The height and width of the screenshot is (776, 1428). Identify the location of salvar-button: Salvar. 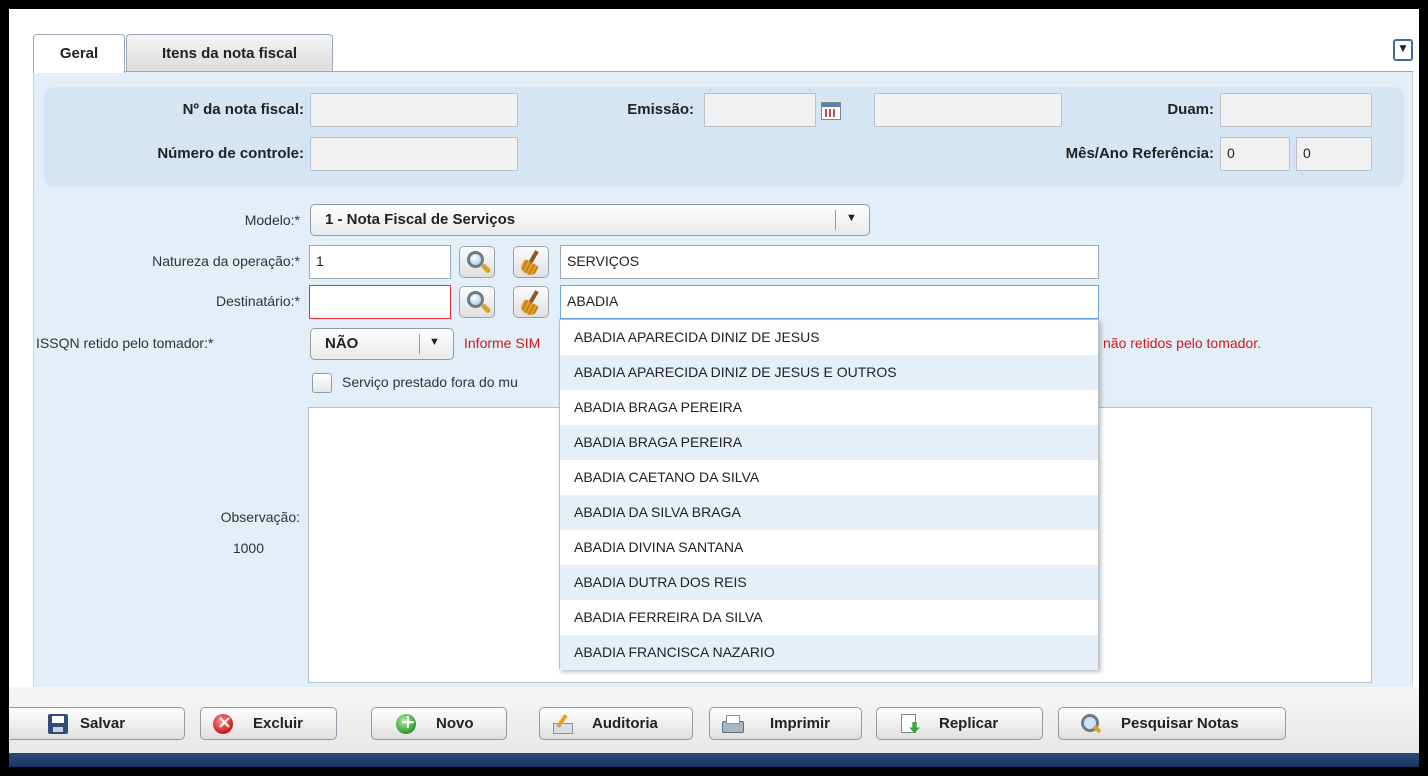
(97, 723).